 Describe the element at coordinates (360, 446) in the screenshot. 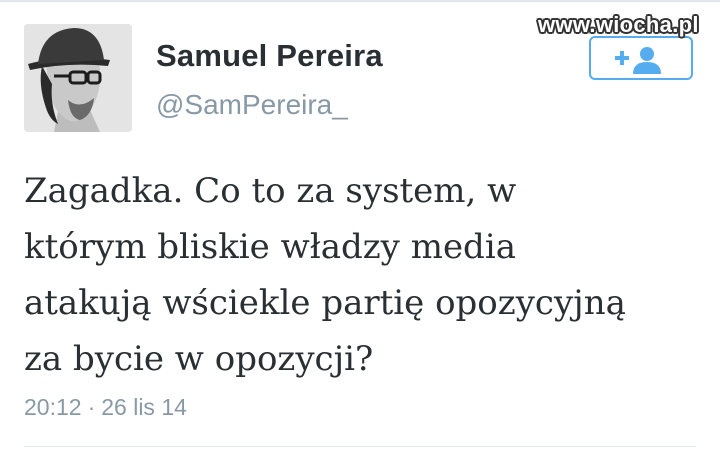

I see `bottom-divider` at that location.